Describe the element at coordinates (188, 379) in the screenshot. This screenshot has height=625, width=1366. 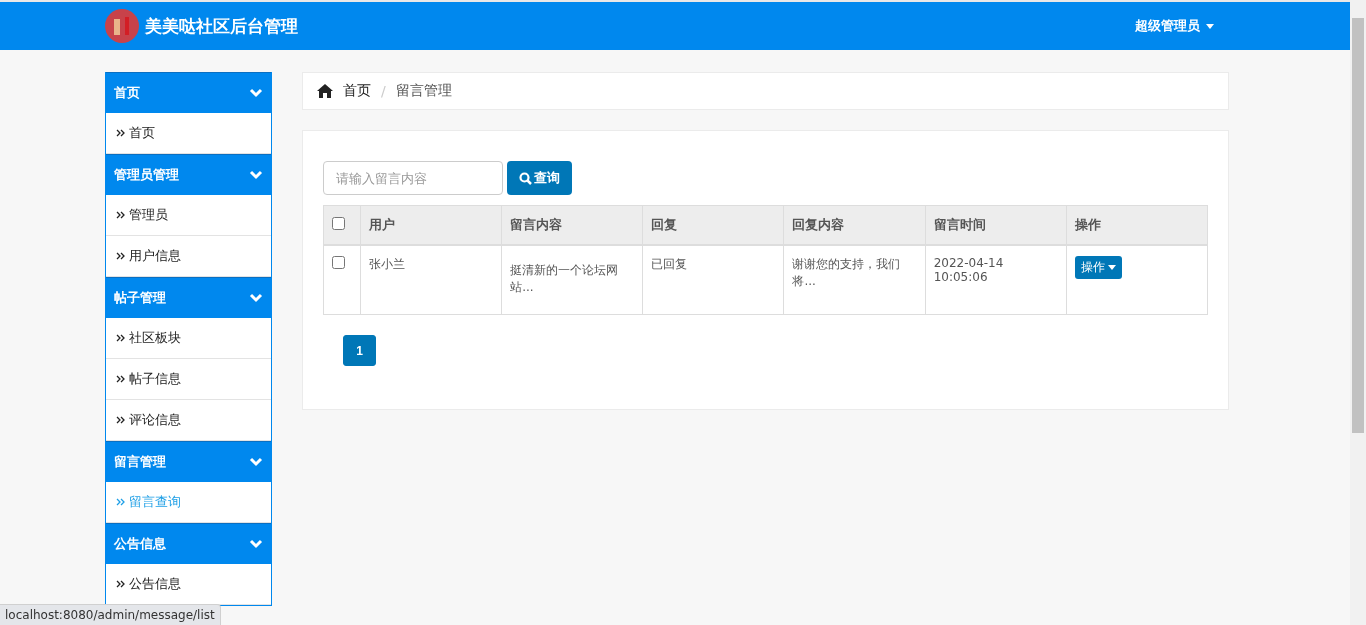
I see `sidebar-item: 帖子信息` at that location.